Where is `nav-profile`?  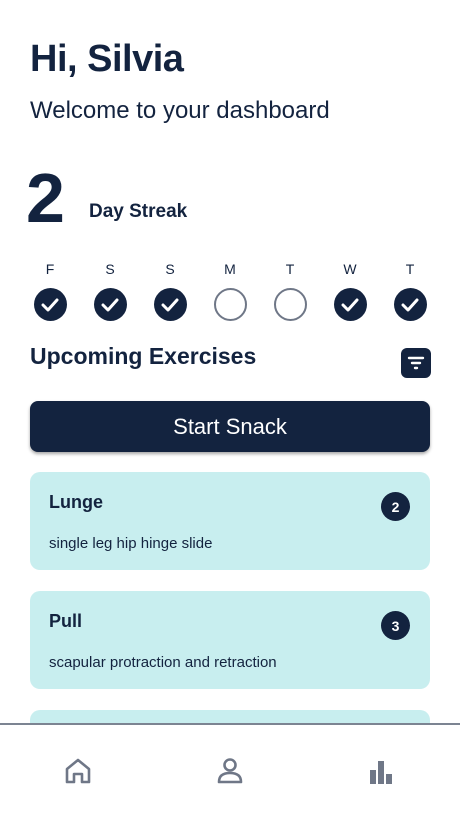
nav-profile is located at coordinates (230, 771).